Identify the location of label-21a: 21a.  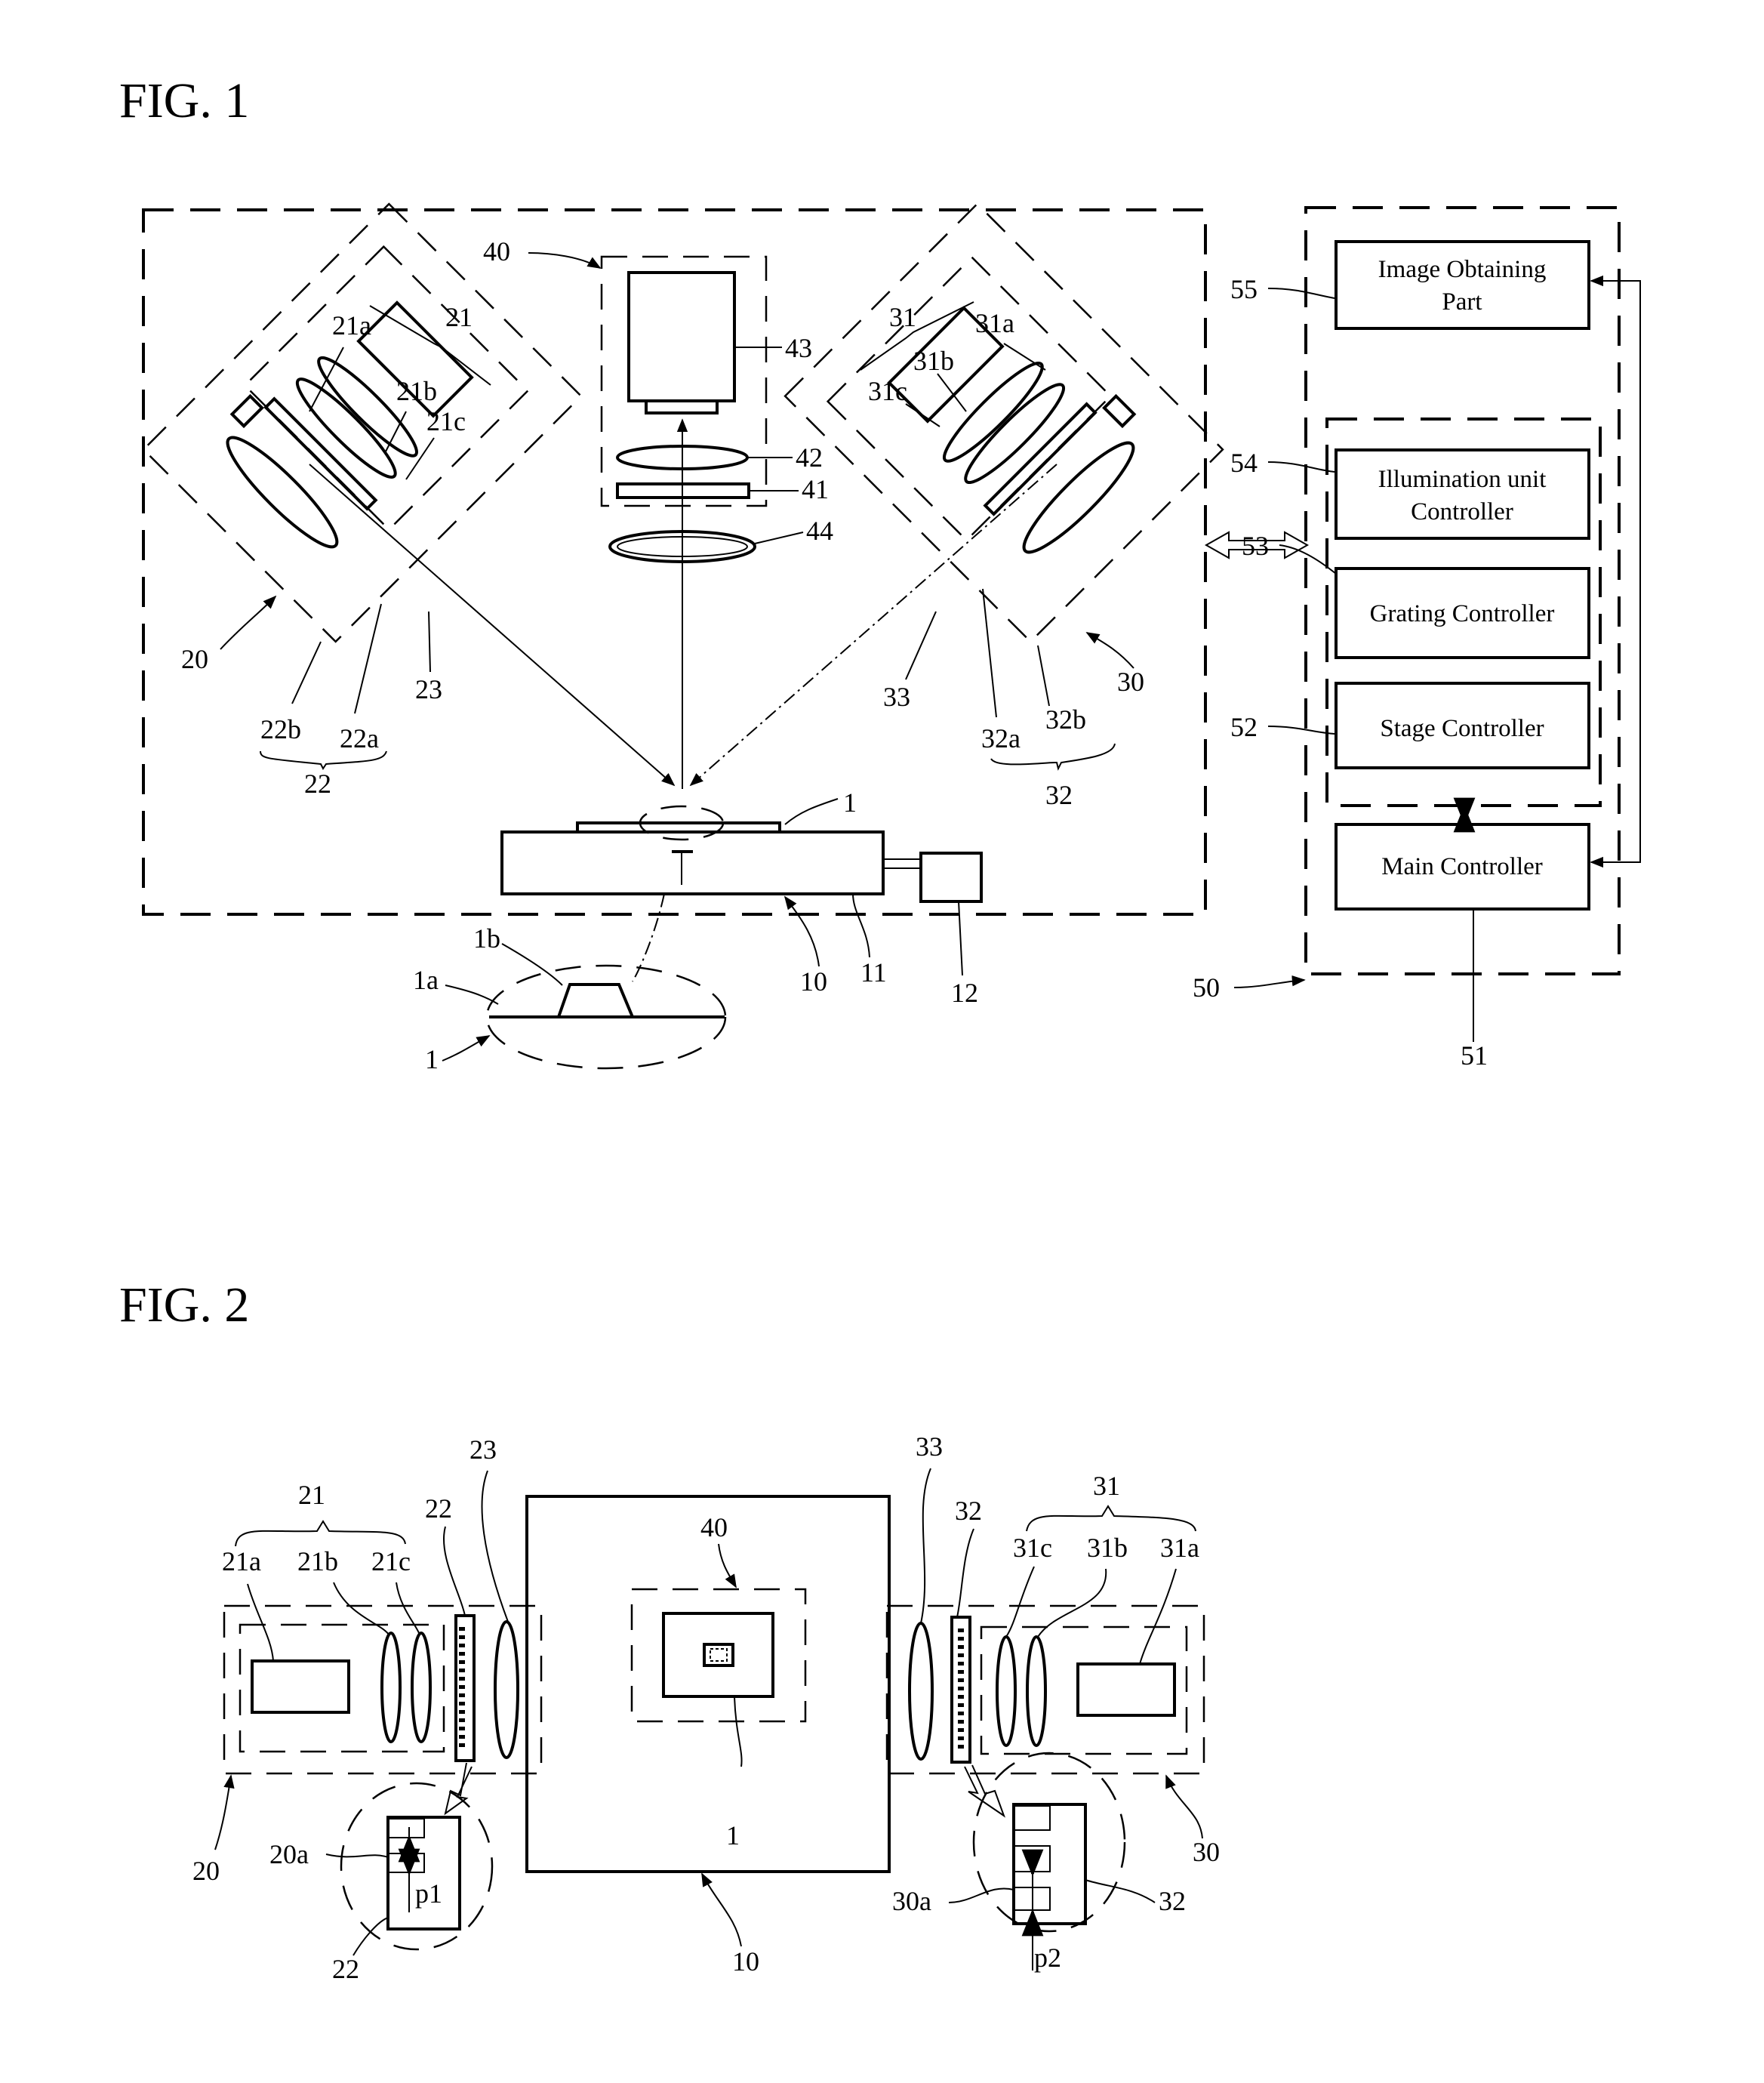
(352, 325).